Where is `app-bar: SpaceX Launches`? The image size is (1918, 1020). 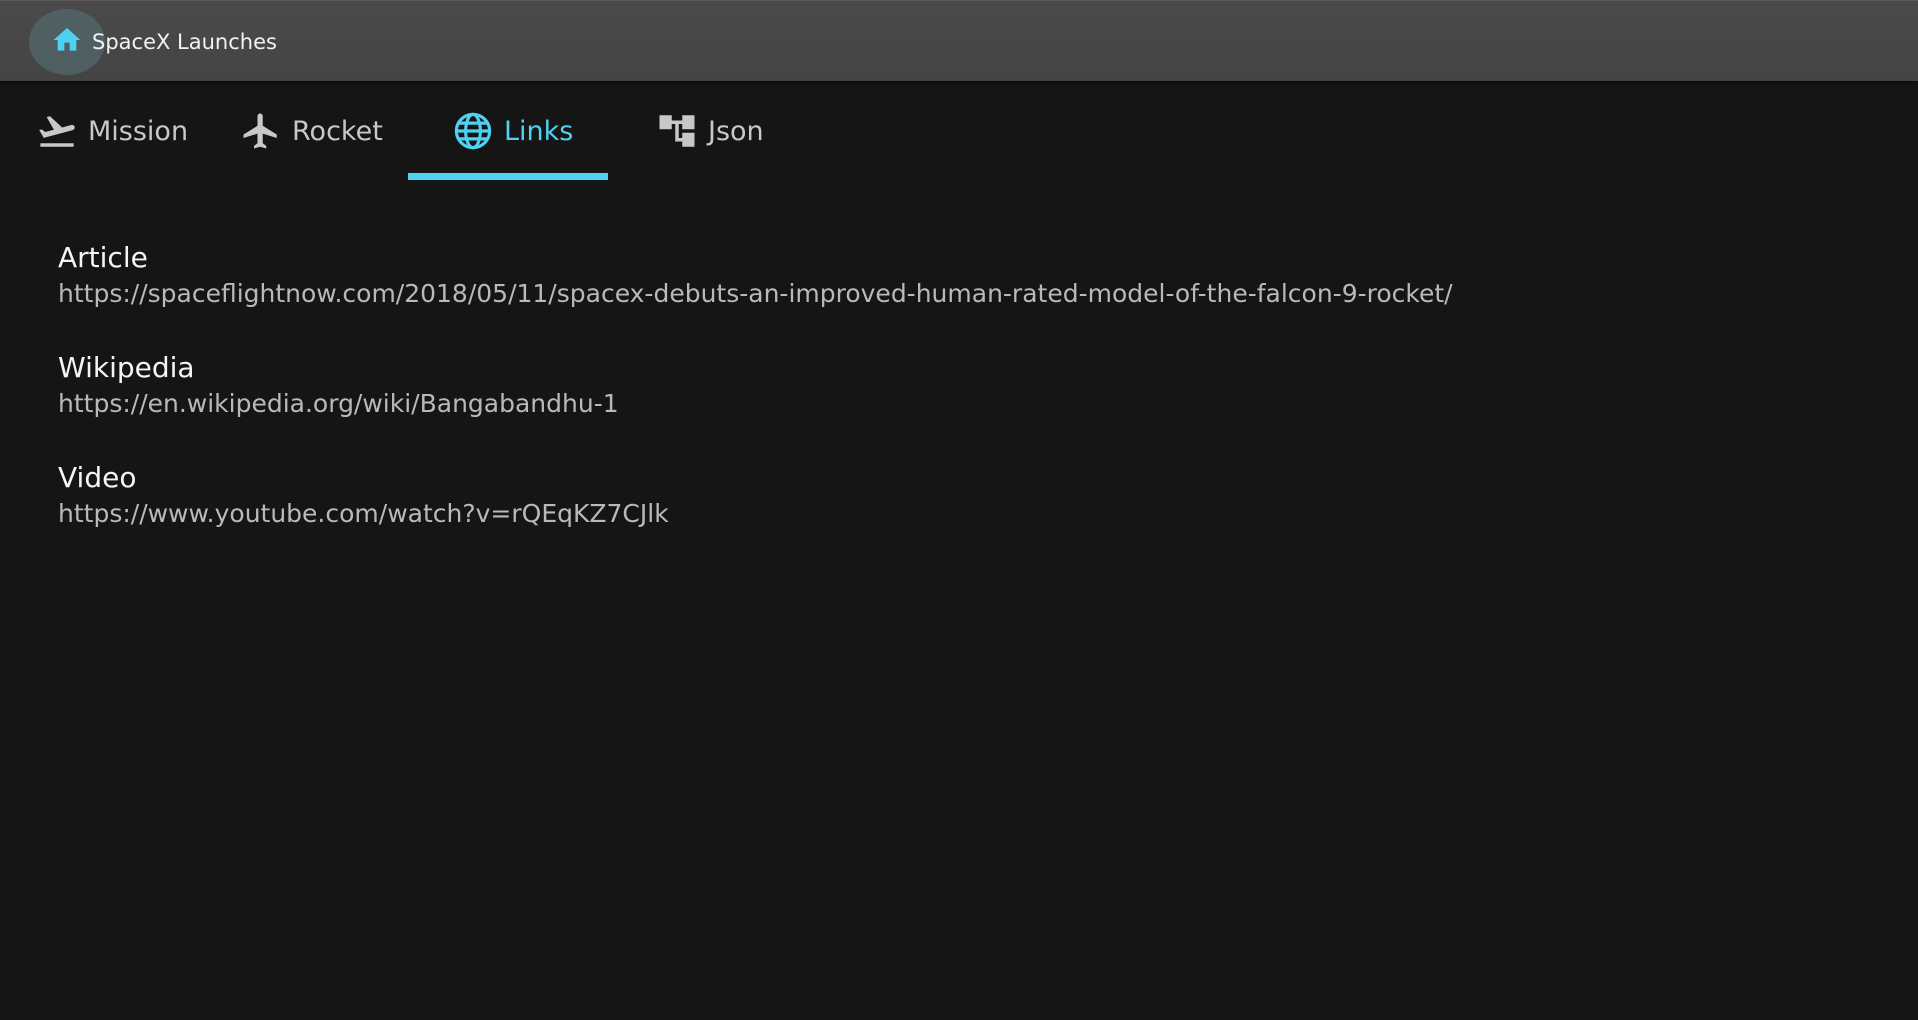 app-bar: SpaceX Launches is located at coordinates (959, 40).